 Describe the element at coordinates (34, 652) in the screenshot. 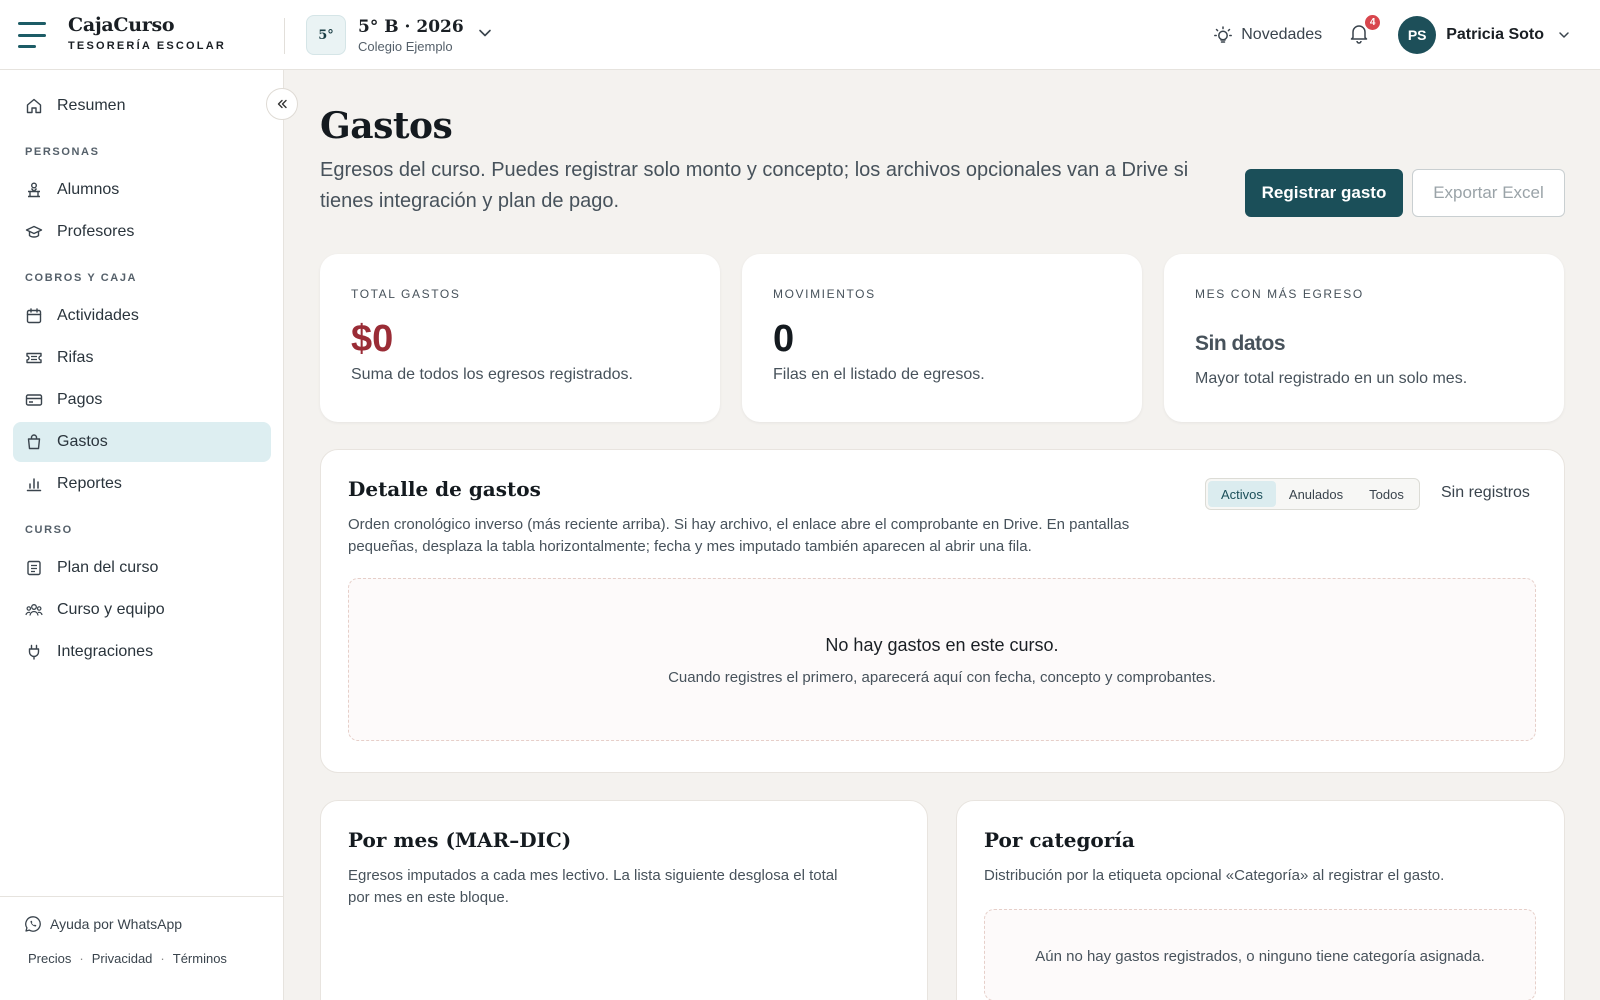

I see `plug-icon` at that location.